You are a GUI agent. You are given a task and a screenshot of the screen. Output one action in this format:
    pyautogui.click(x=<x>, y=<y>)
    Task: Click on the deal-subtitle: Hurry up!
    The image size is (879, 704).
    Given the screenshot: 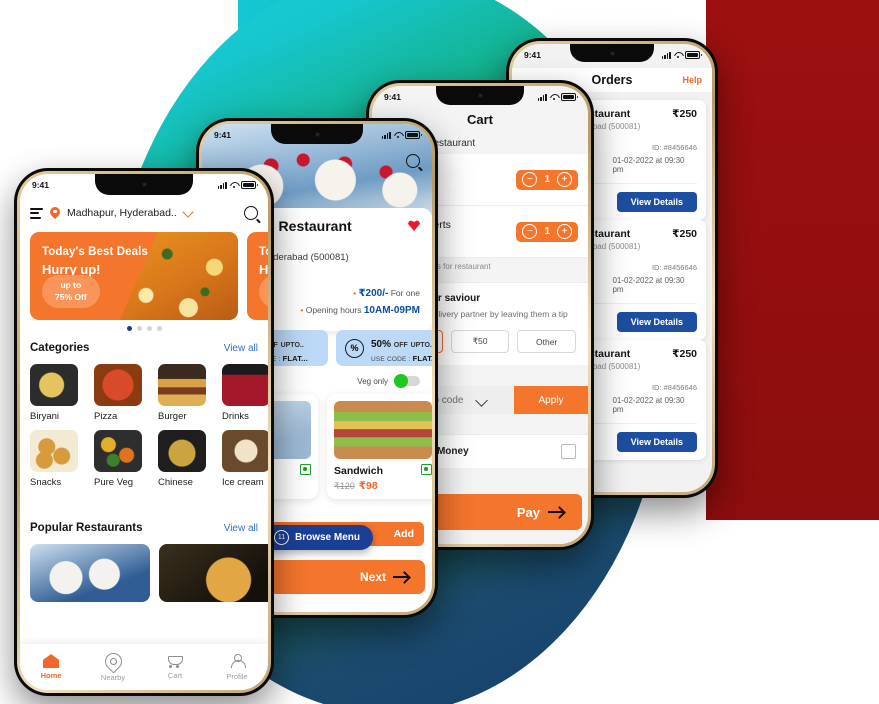 What is the action you would take?
    pyautogui.click(x=263, y=269)
    